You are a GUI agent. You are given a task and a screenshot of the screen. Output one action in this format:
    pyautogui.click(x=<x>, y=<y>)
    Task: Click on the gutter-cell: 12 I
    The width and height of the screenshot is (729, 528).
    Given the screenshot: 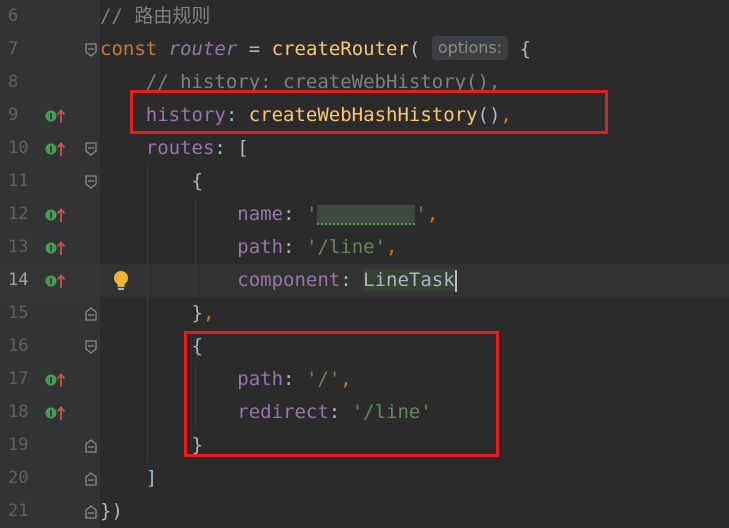 What is the action you would take?
    pyautogui.click(x=50, y=214)
    